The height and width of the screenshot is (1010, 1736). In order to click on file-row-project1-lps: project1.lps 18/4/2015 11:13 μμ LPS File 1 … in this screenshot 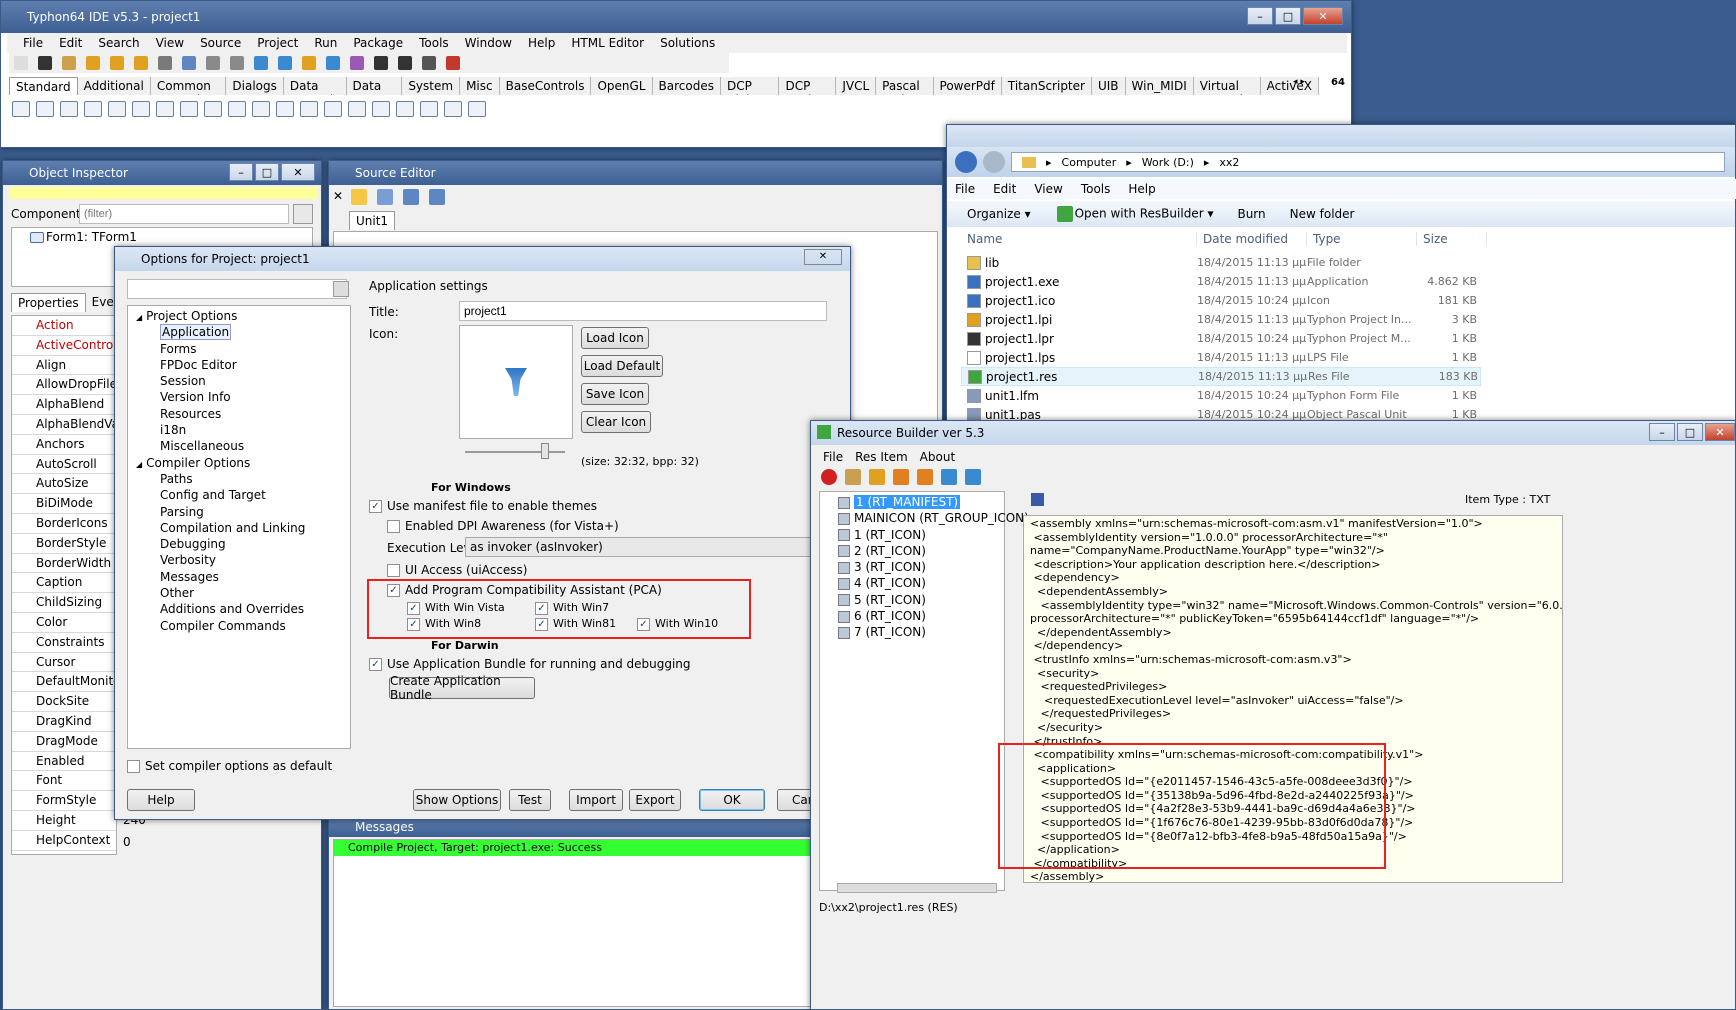, I will do `click(1221, 357)`.